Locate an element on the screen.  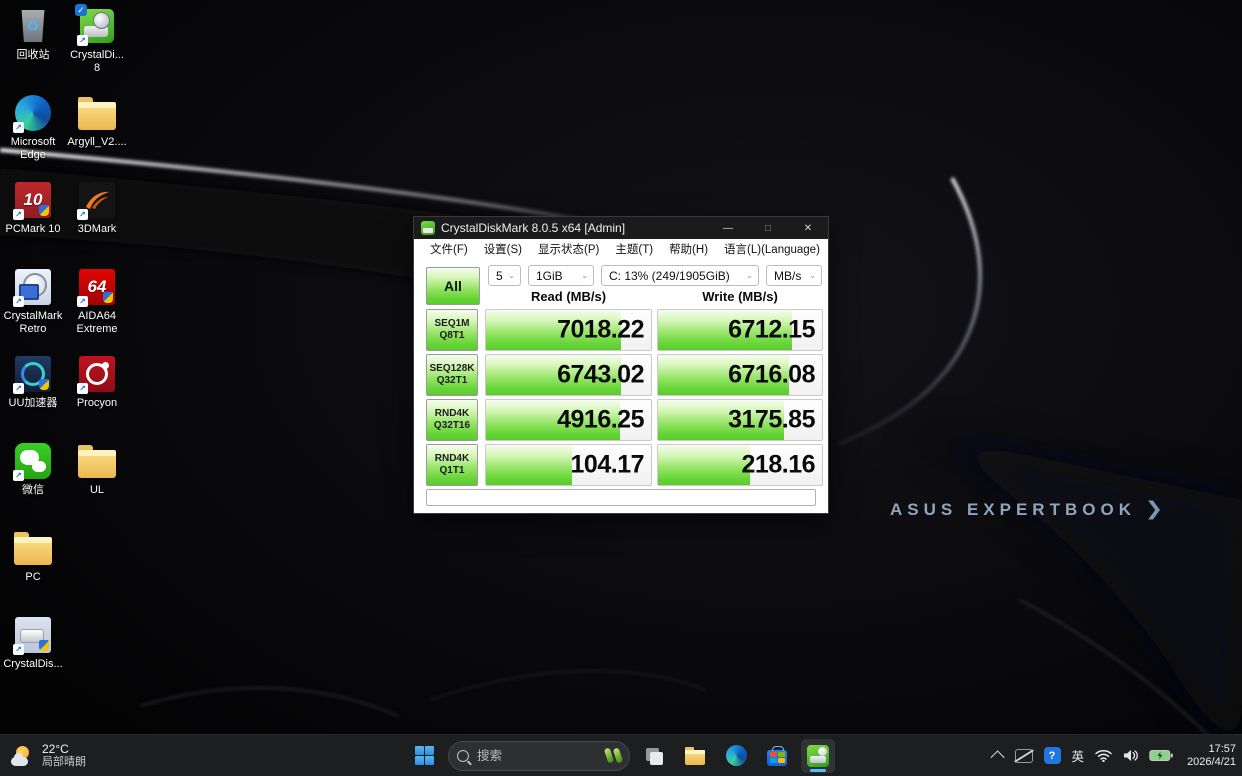
crystaldiskmark-icon: ✓ ↗ is located at coordinates (96, 25).